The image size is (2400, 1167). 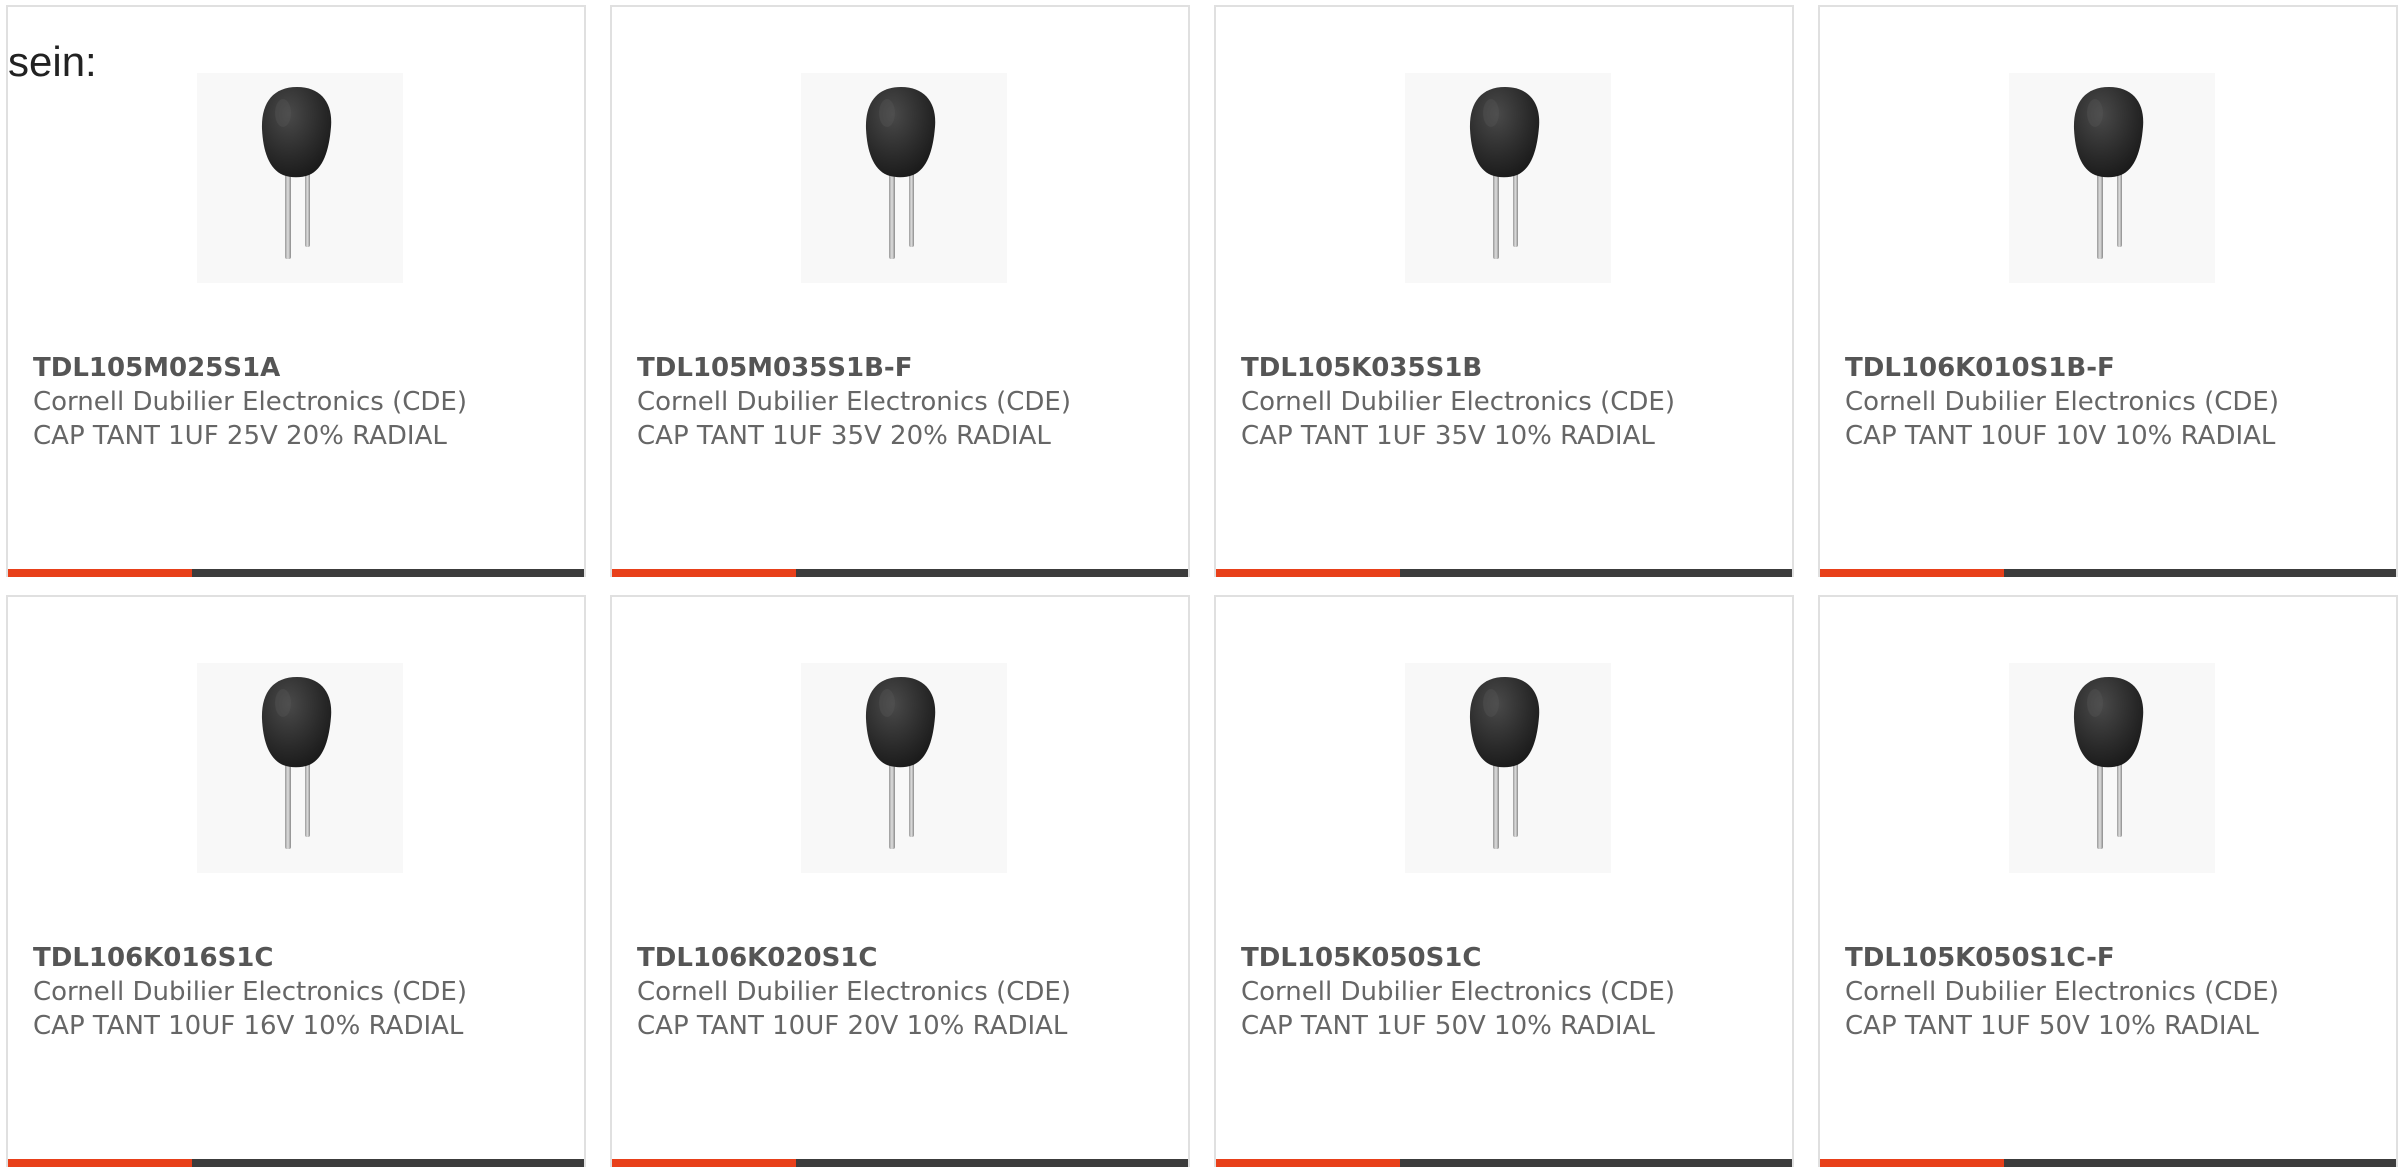 What do you see at coordinates (2060, 436) in the screenshot?
I see `product-description: CAP TANT 10UF 10V 10% RADIAL` at bounding box center [2060, 436].